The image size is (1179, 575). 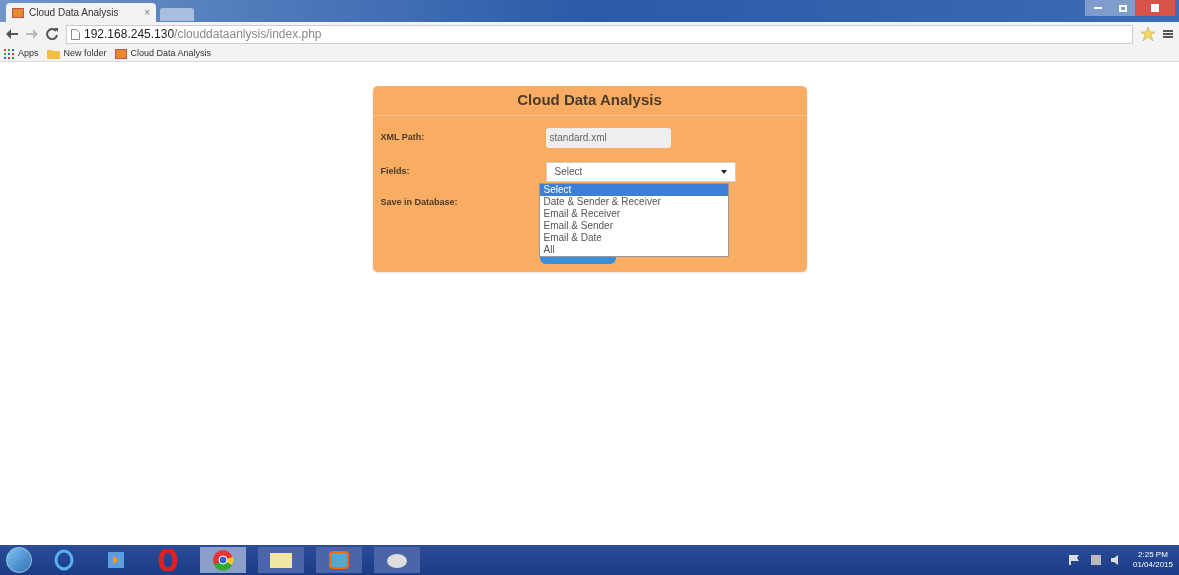 I want to click on tab-title: Cloud Data Analysis, so click(x=74, y=13).